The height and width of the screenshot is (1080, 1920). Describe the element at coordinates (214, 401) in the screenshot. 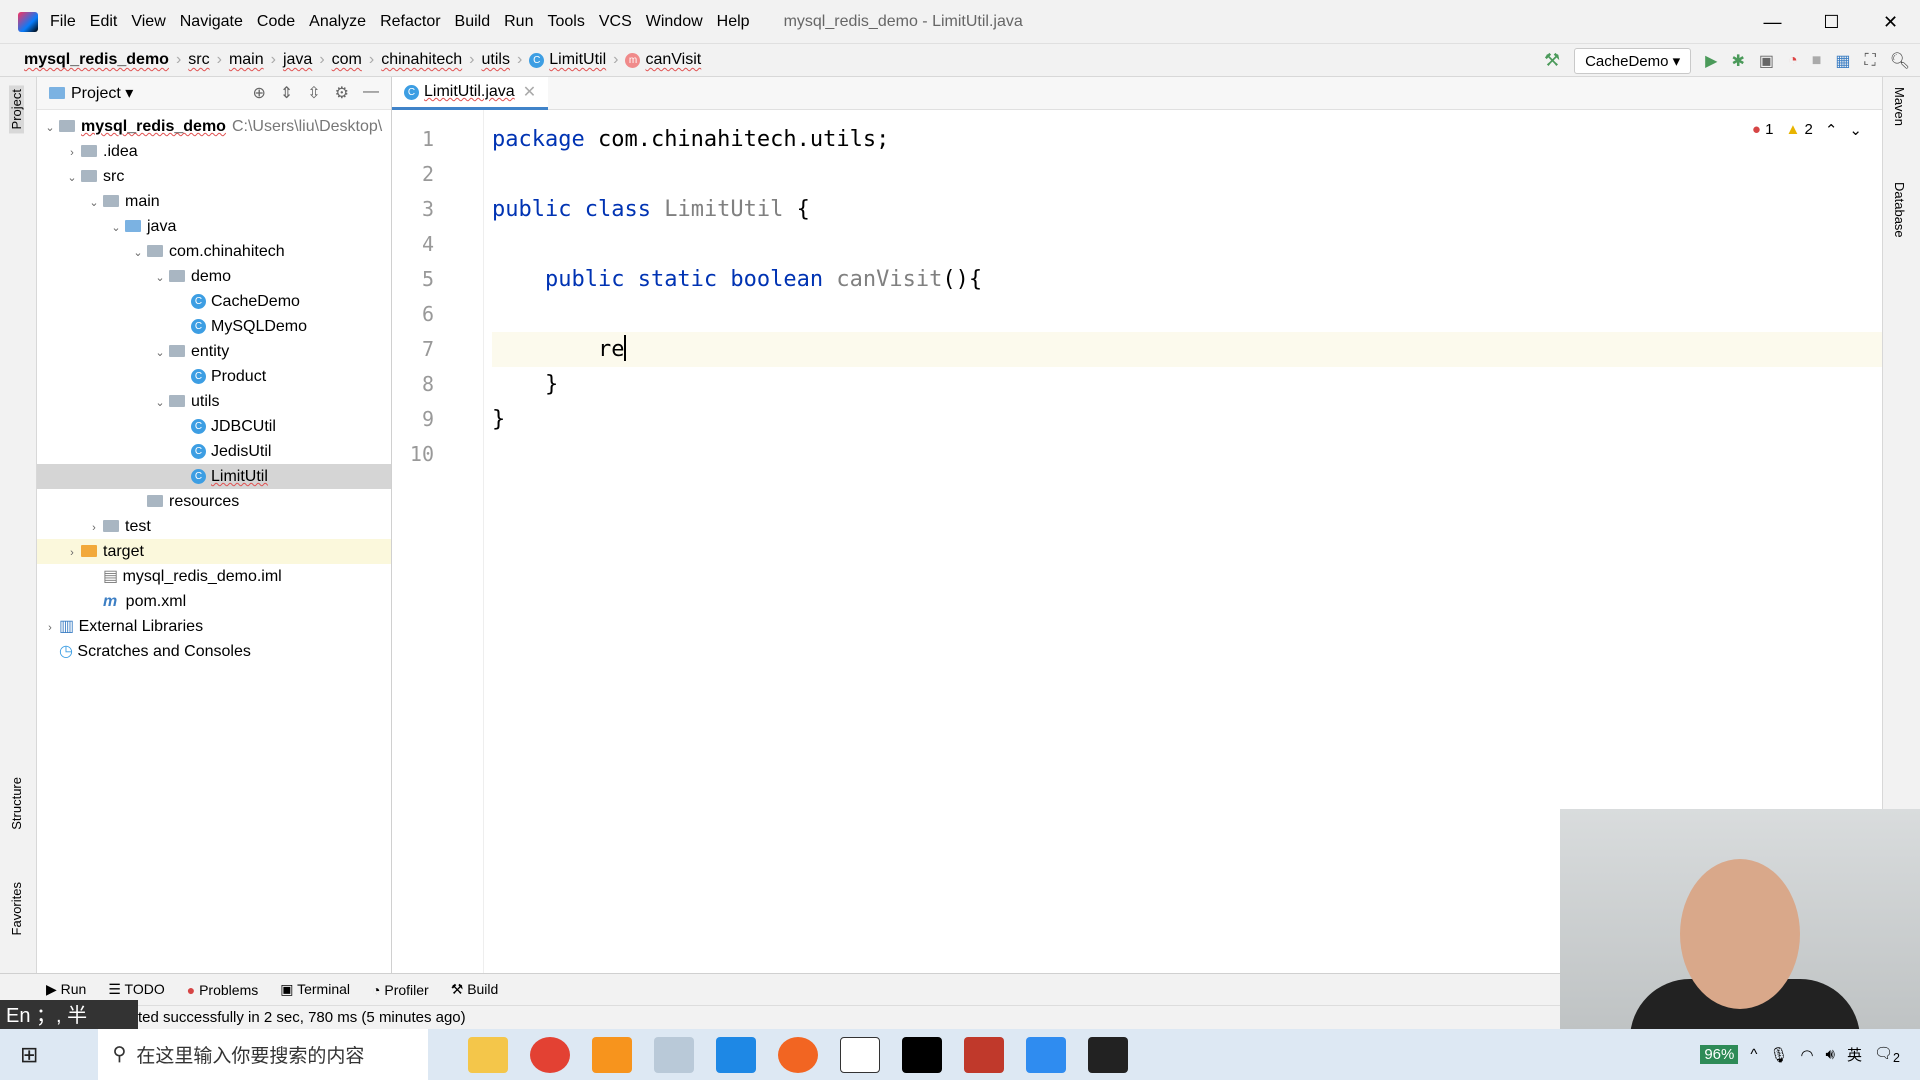

I see `tree-item-utils: ⌄ utils` at that location.